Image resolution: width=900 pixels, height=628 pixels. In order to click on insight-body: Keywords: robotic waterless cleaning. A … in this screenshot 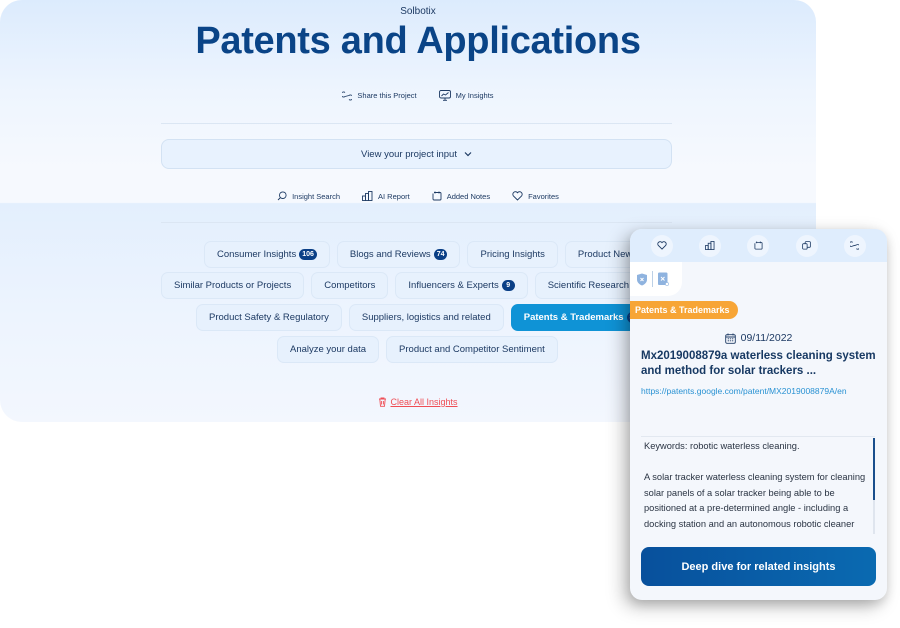, I will do `click(759, 486)`.